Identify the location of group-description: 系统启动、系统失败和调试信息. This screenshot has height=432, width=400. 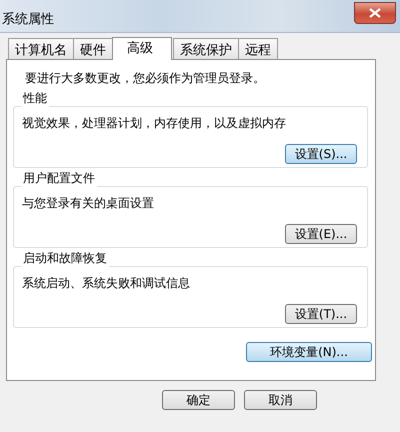
(106, 283).